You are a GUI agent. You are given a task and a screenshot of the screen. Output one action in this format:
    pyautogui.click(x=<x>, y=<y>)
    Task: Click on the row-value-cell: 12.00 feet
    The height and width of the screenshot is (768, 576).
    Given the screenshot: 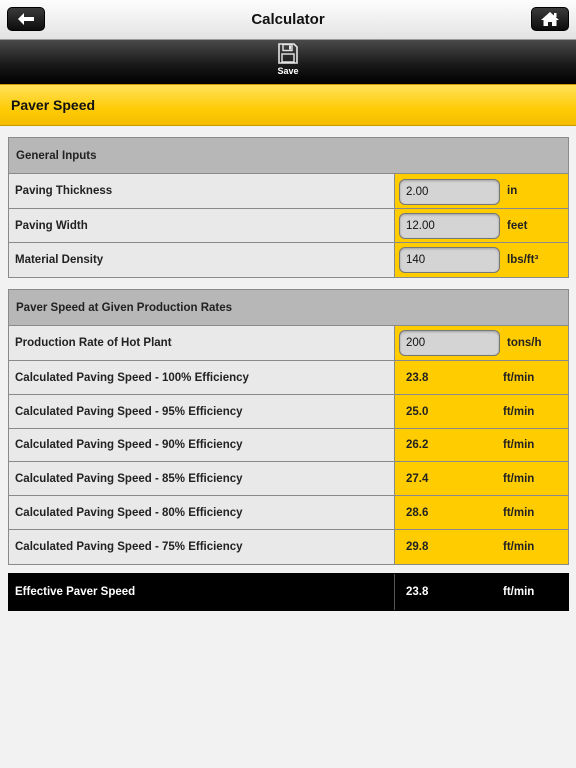 What is the action you would take?
    pyautogui.click(x=481, y=225)
    